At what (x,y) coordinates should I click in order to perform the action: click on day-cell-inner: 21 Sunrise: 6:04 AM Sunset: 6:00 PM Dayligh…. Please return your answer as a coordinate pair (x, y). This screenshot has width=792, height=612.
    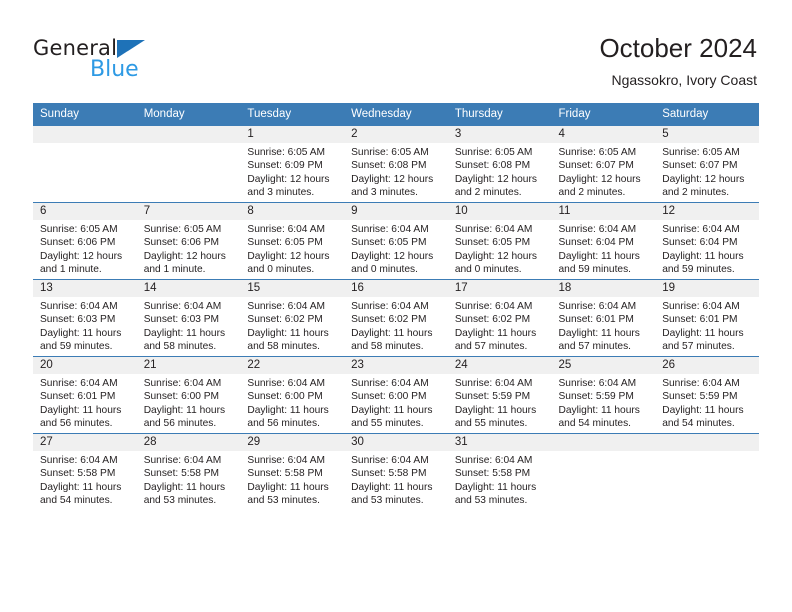
    Looking at the image, I should click on (188, 395).